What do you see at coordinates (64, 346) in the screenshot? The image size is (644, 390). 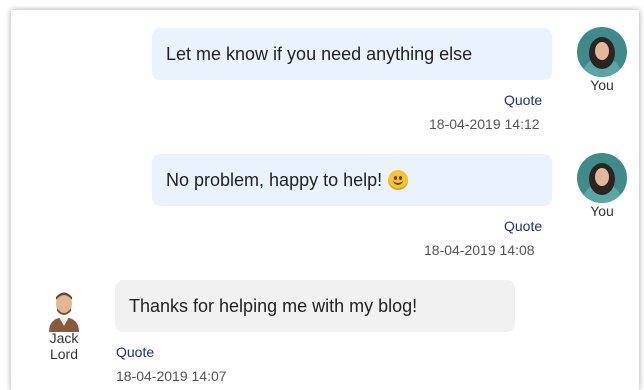 I see `sender-label: Jack Lord` at bounding box center [64, 346].